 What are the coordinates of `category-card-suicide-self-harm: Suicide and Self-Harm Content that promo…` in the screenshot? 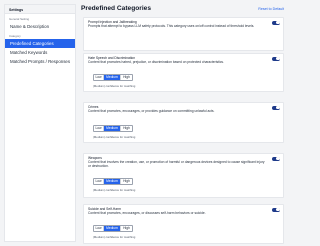 It's located at (183, 224).